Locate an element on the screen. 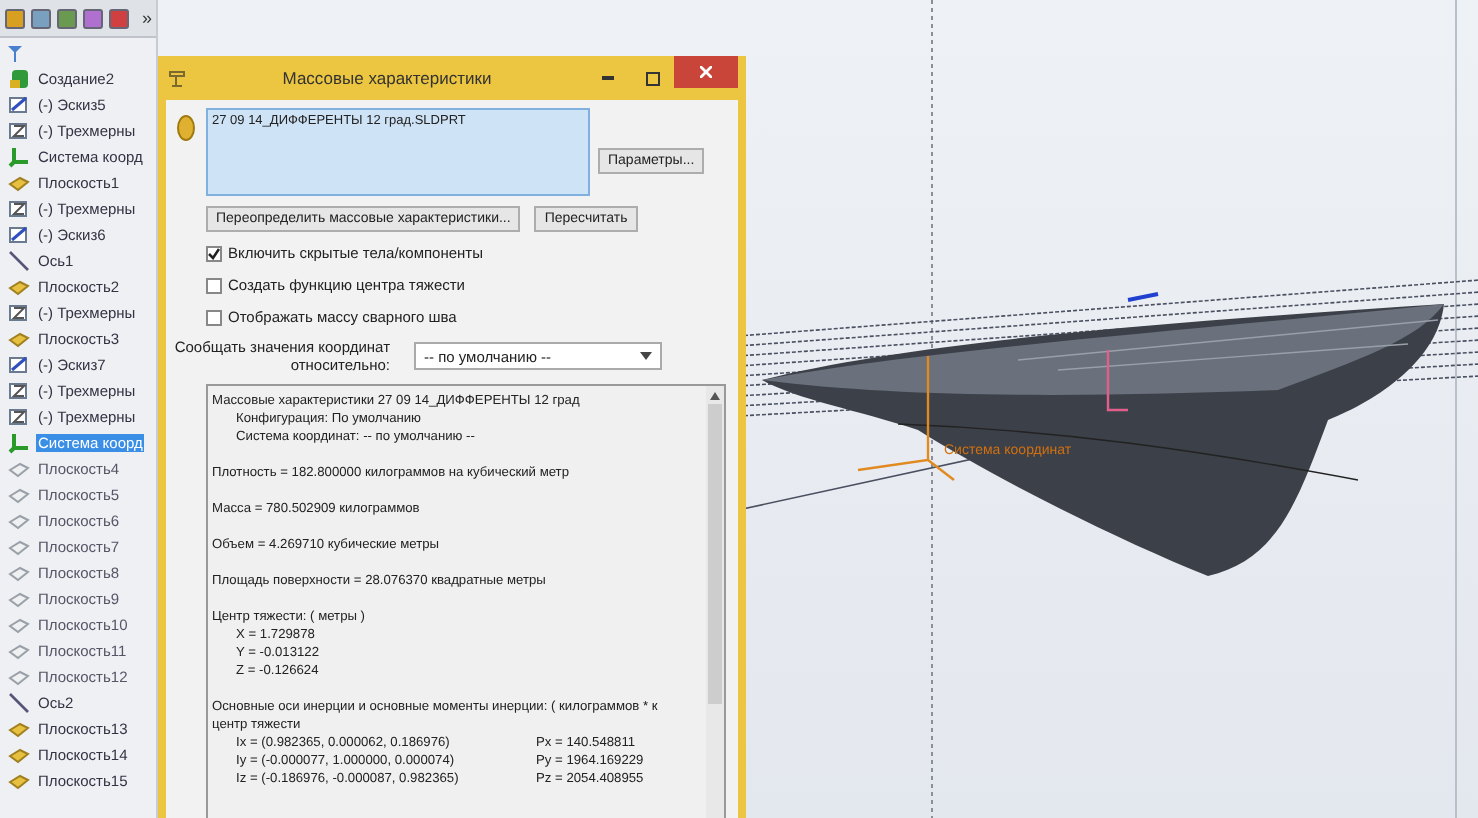  window-title: Массовые характеристики is located at coordinates (387, 78).